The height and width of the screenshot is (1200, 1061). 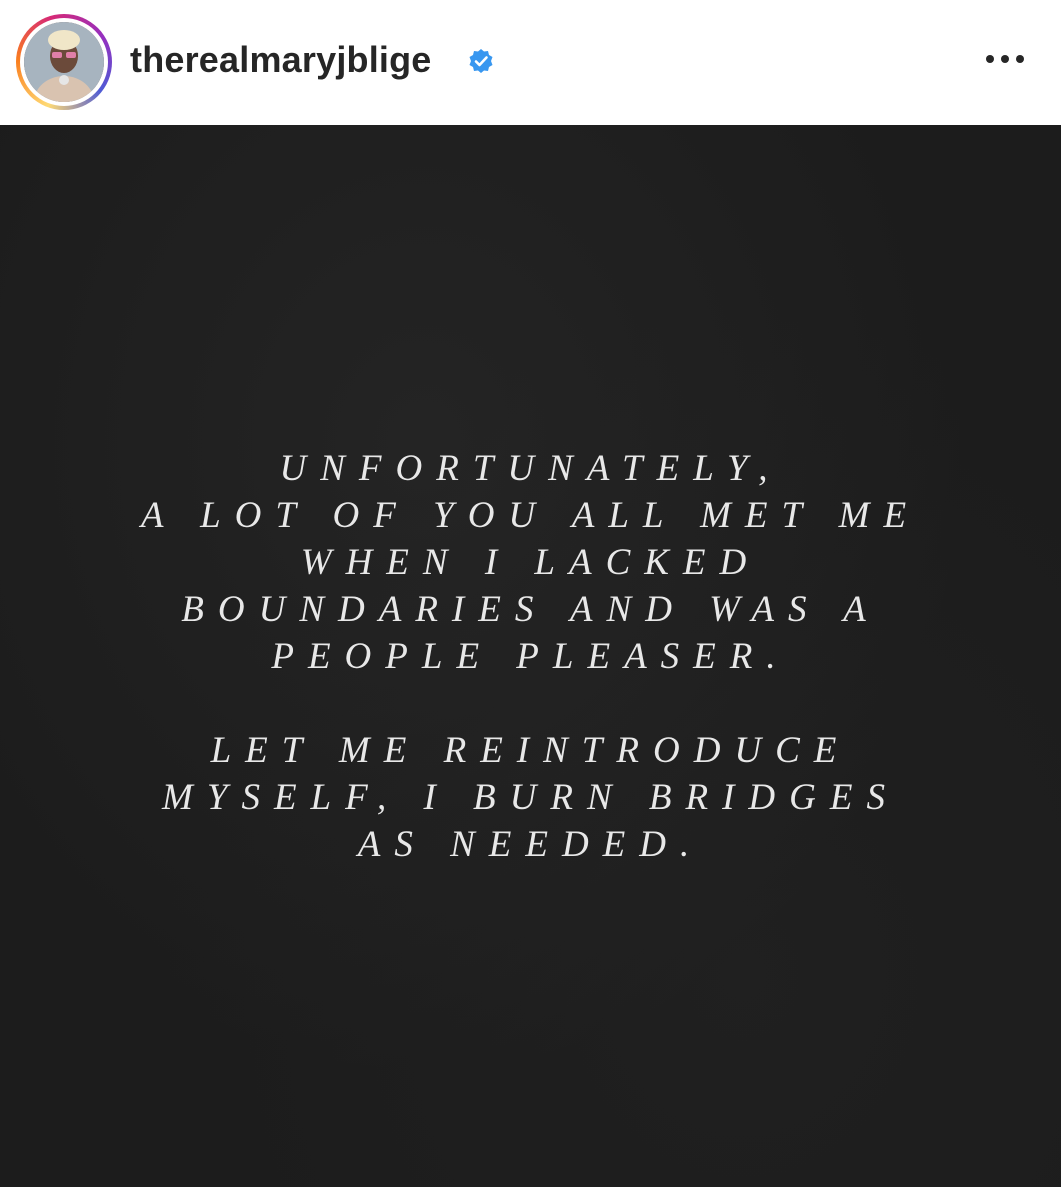 I want to click on quote-line: PEOPLE PLEASER., so click(x=530, y=656).